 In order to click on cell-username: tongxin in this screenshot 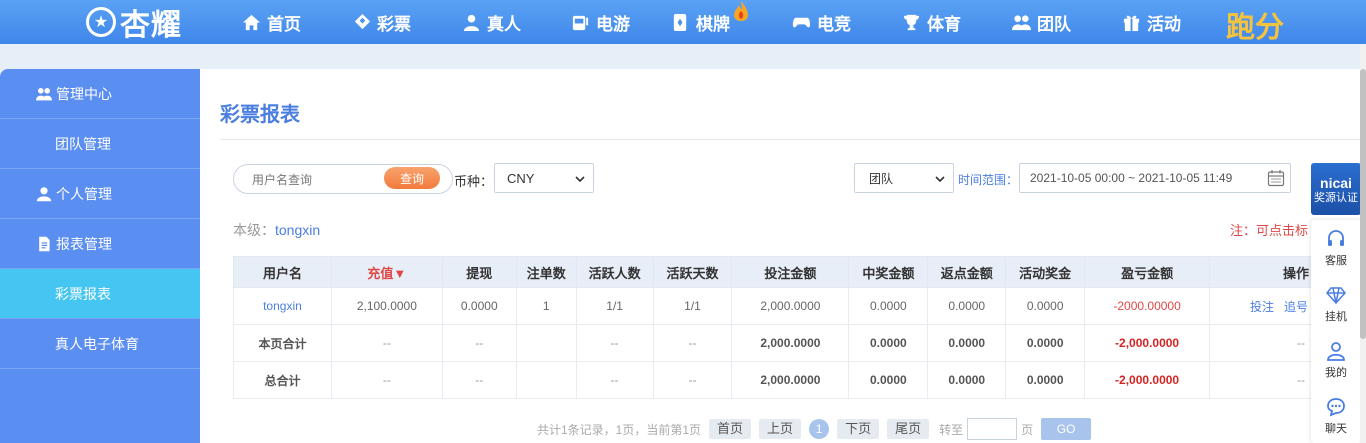, I will do `click(282, 306)`.